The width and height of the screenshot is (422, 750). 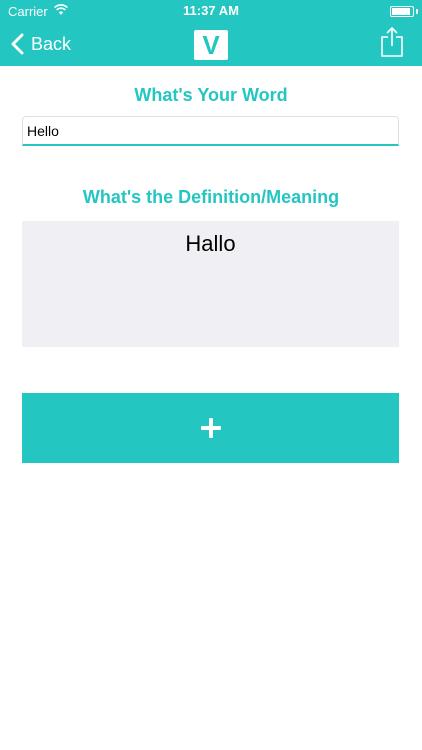 I want to click on header: Carrier 11:37 AM Back V, so click(x=211, y=33).